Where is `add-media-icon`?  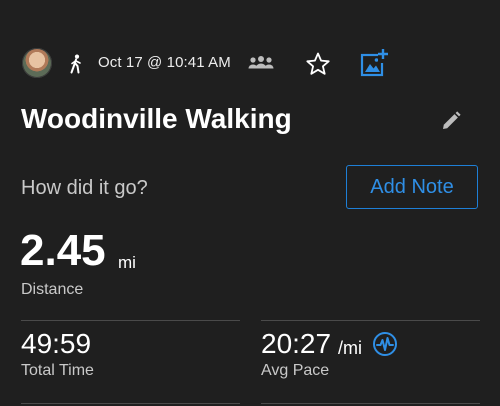
add-media-icon is located at coordinates (375, 63).